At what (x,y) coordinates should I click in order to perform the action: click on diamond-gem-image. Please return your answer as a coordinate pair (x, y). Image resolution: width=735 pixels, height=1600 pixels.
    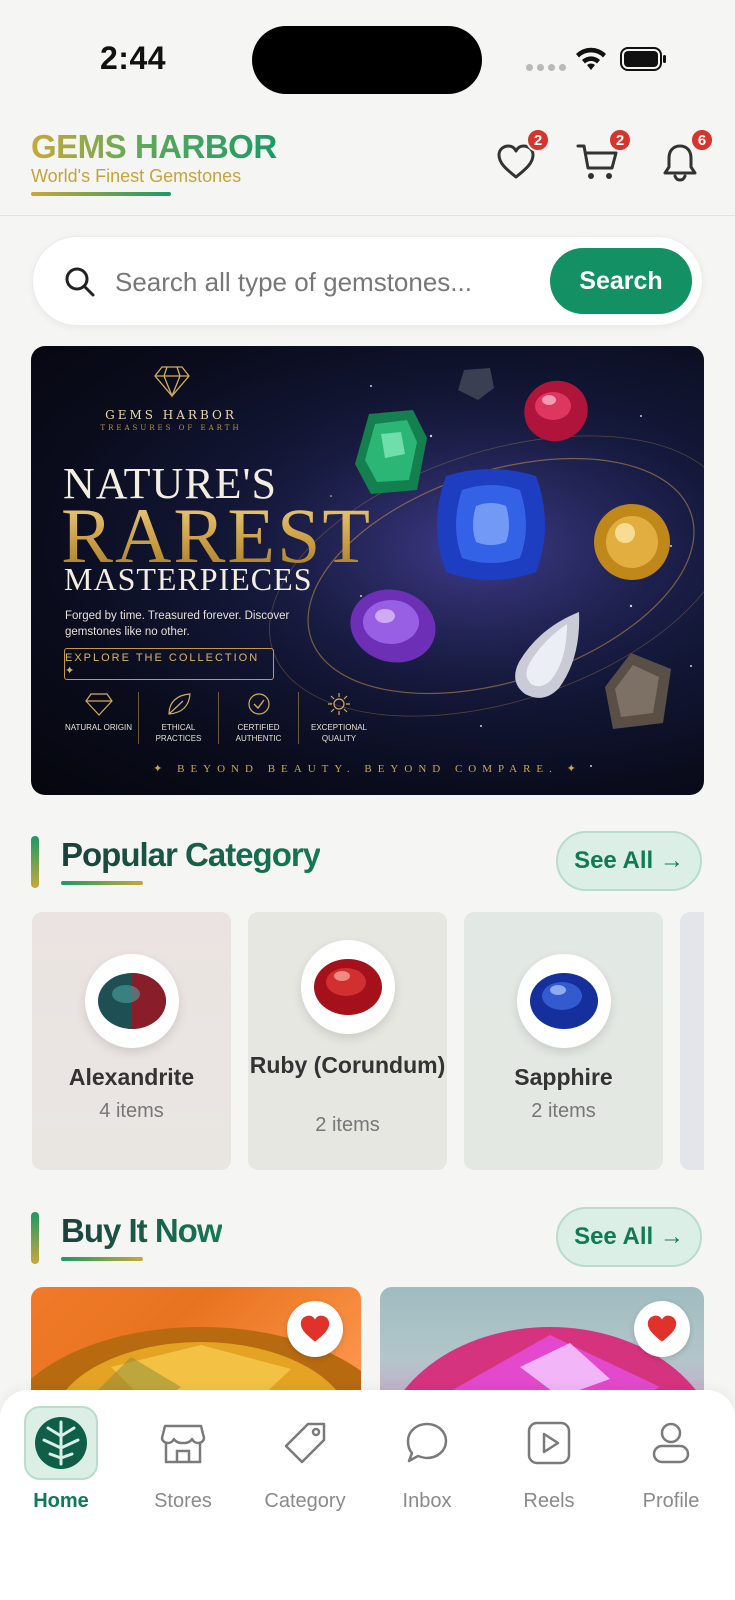
    Looking at the image, I should click on (547, 655).